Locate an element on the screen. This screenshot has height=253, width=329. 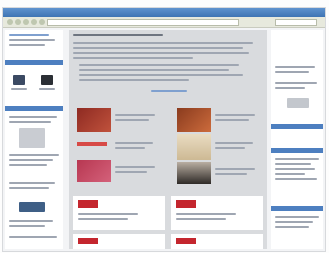
page-heading is located at coordinates (118, 35).